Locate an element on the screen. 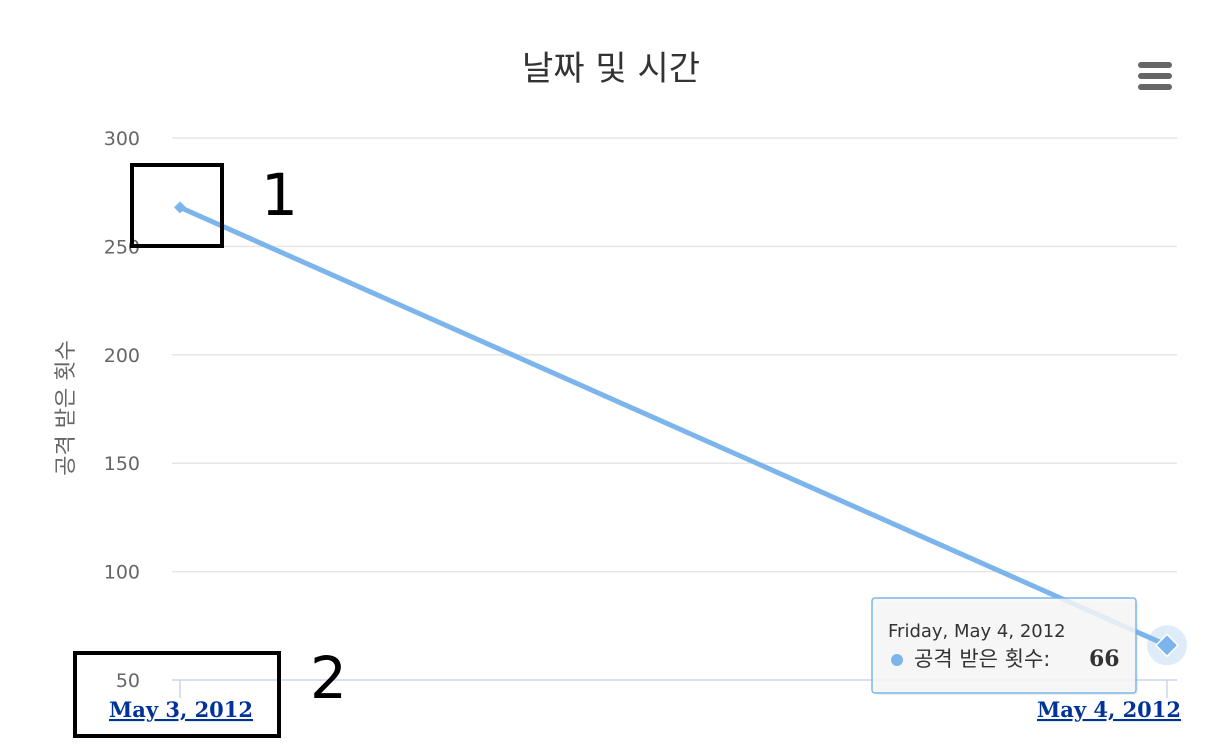 Image resolution: width=1212 pixels, height=752 pixels. tooltip-value: 66 is located at coordinates (1104, 659).